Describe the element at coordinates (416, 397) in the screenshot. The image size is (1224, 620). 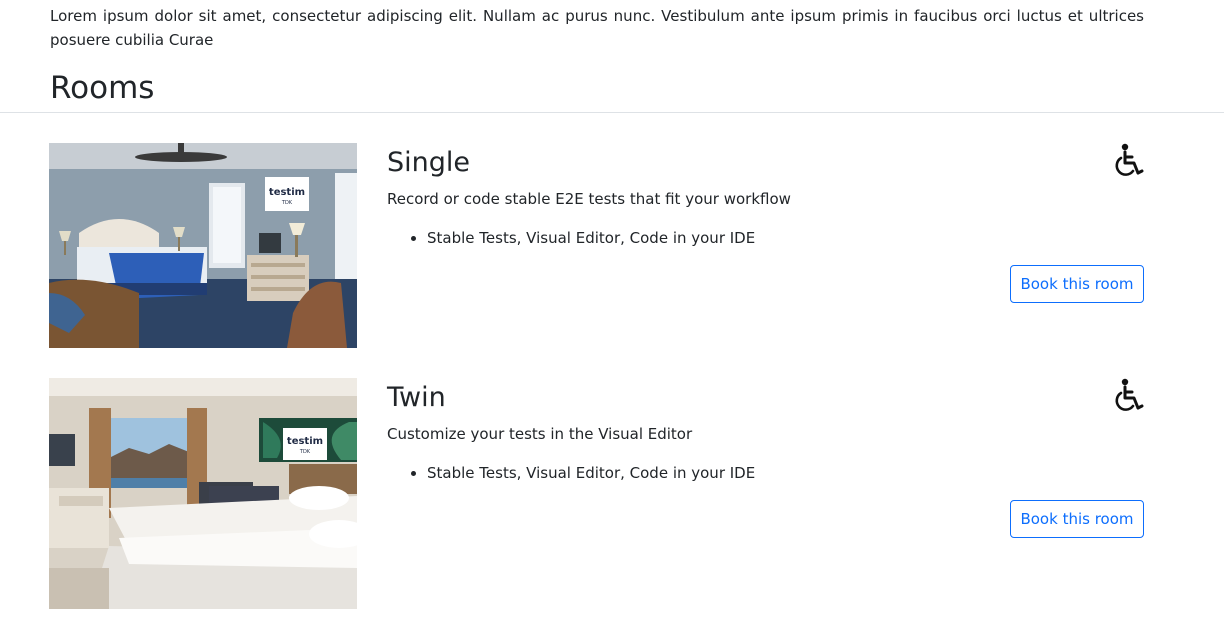
I see `room-name: Twin` at that location.